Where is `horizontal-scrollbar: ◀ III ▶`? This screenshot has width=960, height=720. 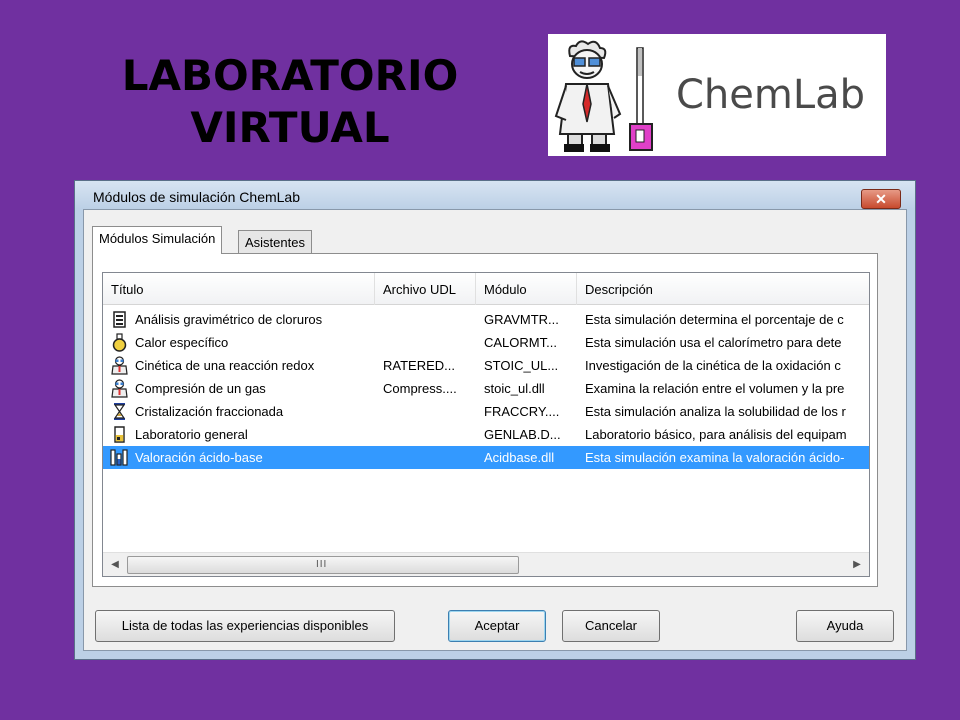 horizontal-scrollbar: ◀ III ▶ is located at coordinates (486, 564).